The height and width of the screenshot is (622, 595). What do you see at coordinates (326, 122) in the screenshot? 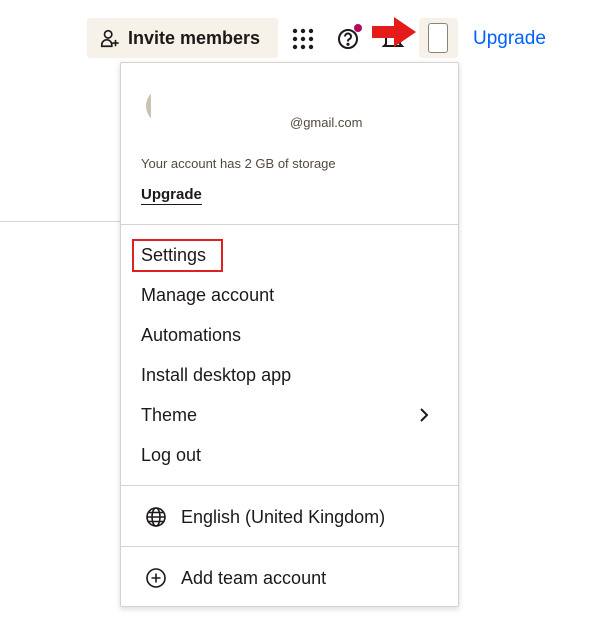
I see `account-email: @gmail.com` at bounding box center [326, 122].